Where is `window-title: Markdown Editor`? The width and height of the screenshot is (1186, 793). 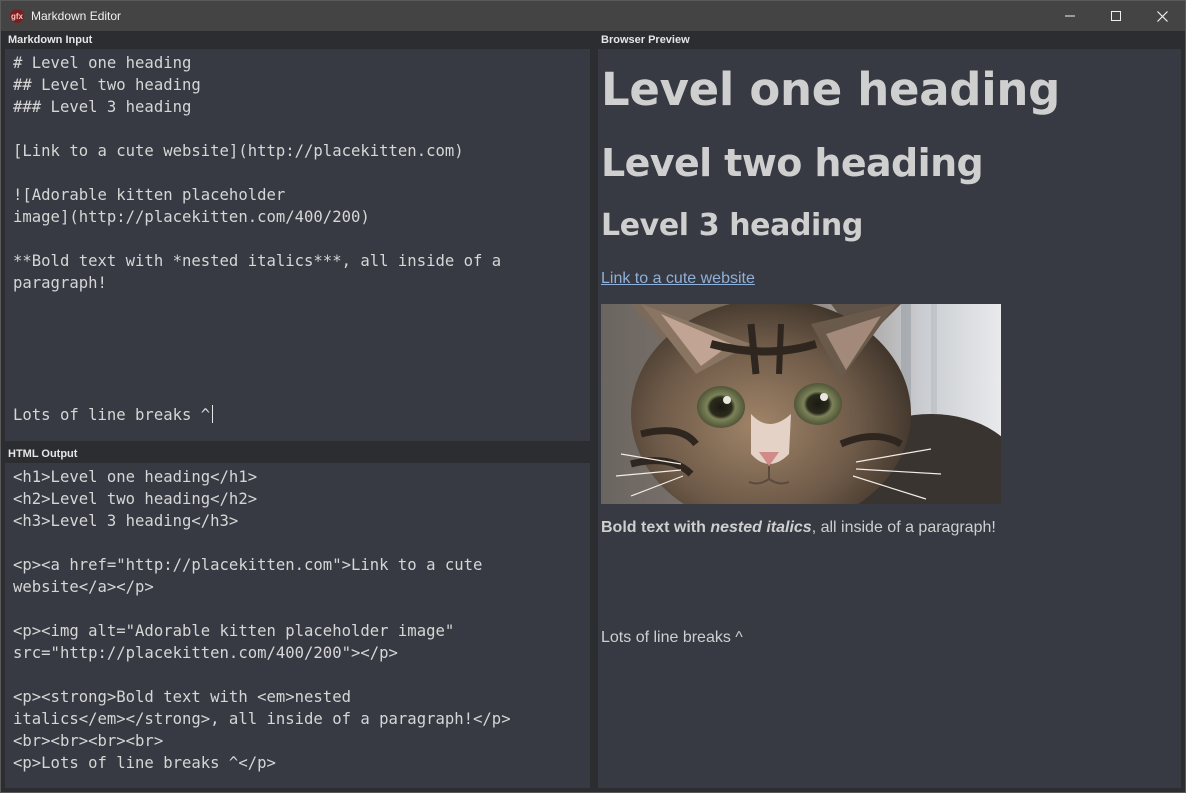
window-title: Markdown Editor is located at coordinates (76, 16).